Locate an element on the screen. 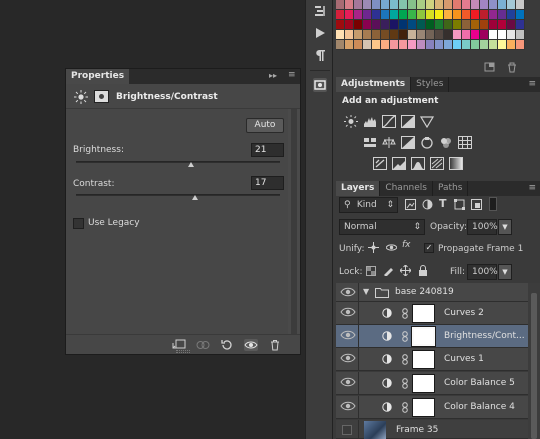 The image size is (540, 439). paragraph-tool-icon is located at coordinates (320, 11).